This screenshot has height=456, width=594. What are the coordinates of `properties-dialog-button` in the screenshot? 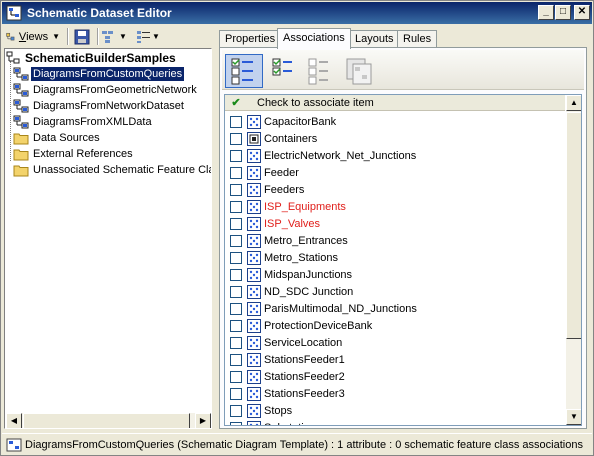 It's located at (359, 71).